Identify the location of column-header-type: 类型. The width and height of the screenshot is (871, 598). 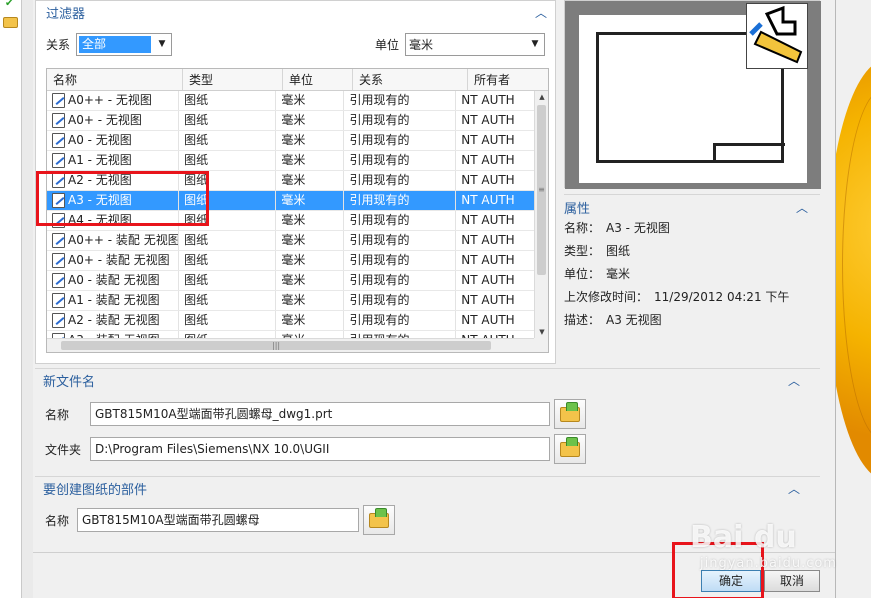
(233, 79).